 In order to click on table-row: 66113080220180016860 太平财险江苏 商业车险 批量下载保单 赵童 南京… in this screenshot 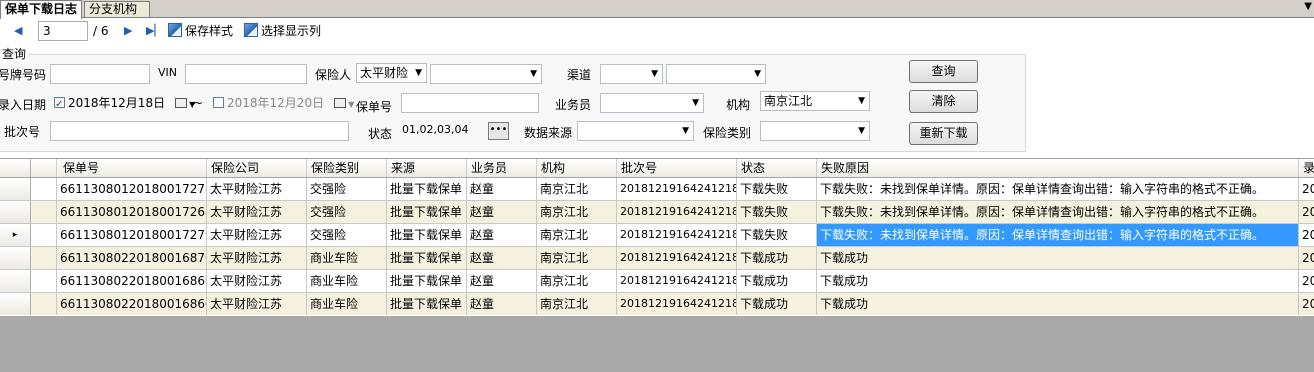, I will do `click(657, 304)`.